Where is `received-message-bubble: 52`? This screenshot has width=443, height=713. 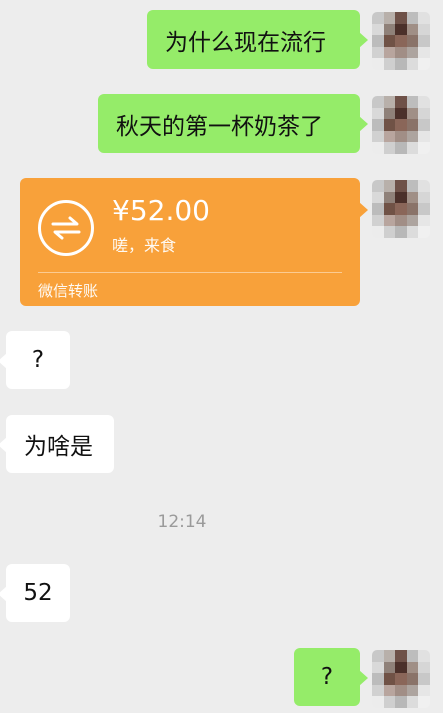
received-message-bubble: 52 is located at coordinates (35, 593).